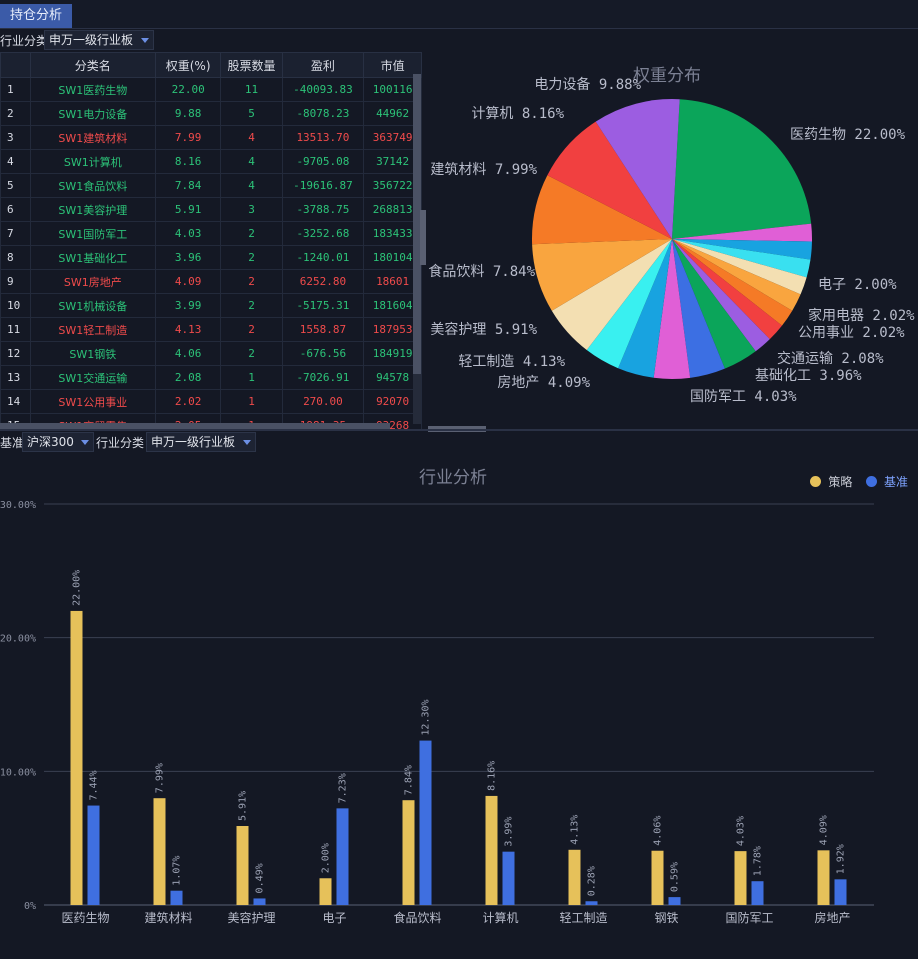  I want to click on pie-slice-label: 家用电器 2.02%, so click(861, 315).